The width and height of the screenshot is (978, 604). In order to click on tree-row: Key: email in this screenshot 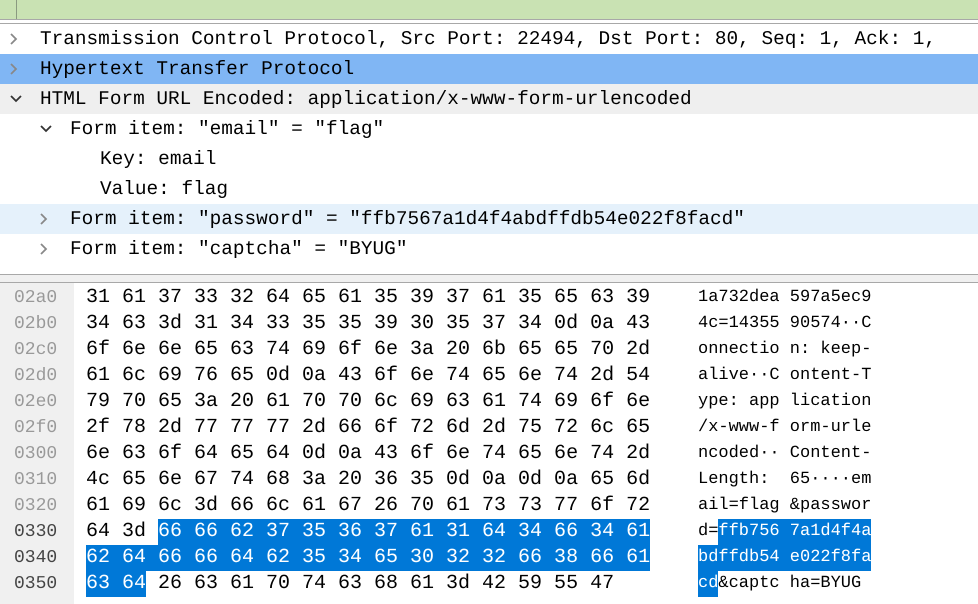, I will do `click(489, 159)`.